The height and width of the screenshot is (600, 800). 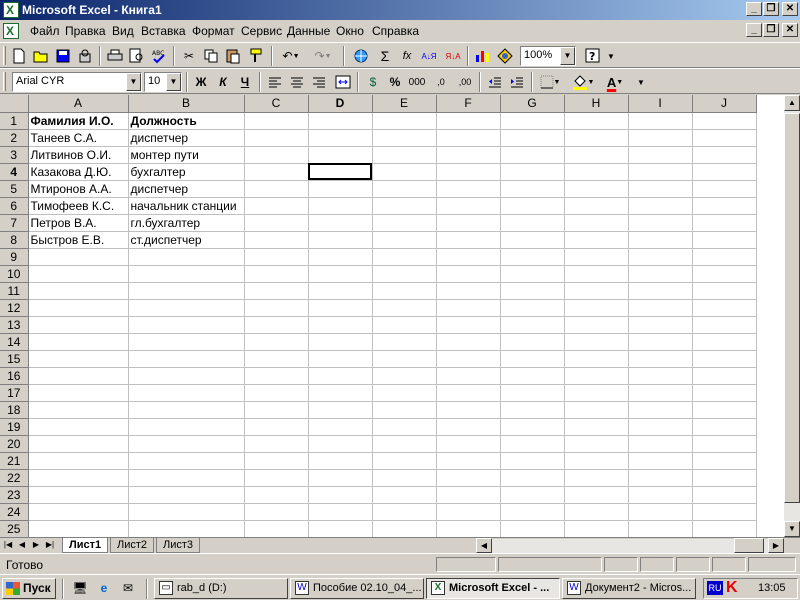 What do you see at coordinates (340, 104) in the screenshot?
I see `column-header-d: D` at bounding box center [340, 104].